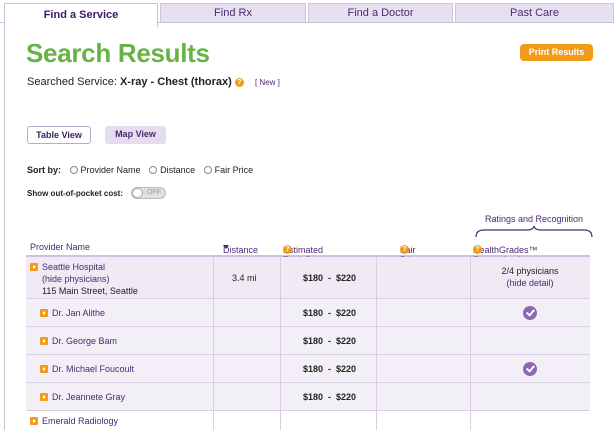 The image size is (614, 430). What do you see at coordinates (90, 291) in the screenshot?
I see `provider-address: 115 Main Street, Seattle` at bounding box center [90, 291].